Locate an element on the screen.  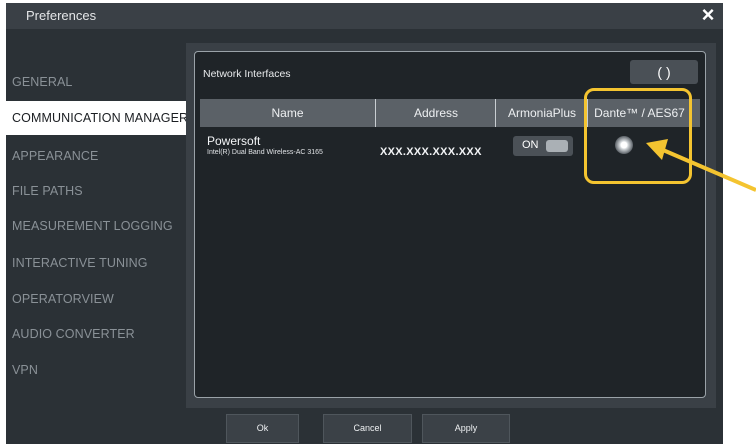
annotation-arrow-head is located at coordinates (657, 149).